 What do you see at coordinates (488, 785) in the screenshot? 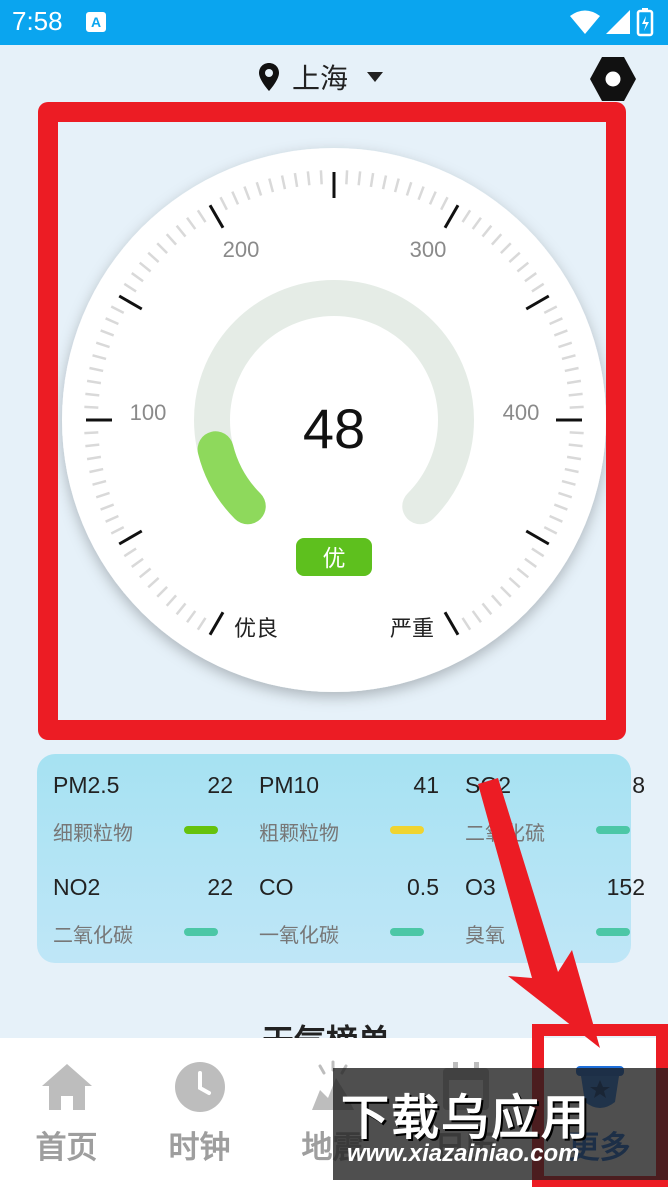
I see `pollutant-name: SO2` at bounding box center [488, 785].